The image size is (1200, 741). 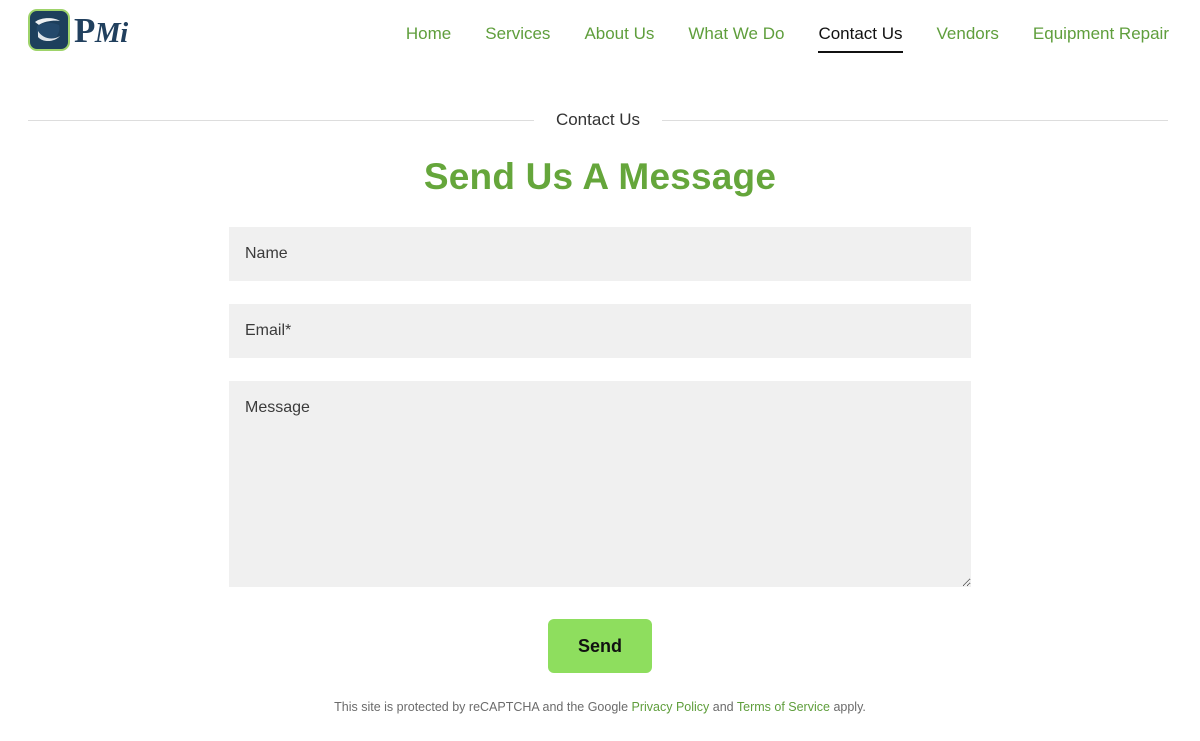 What do you see at coordinates (736, 34) in the screenshot?
I see `nav-item-what-we-do: What We Do` at bounding box center [736, 34].